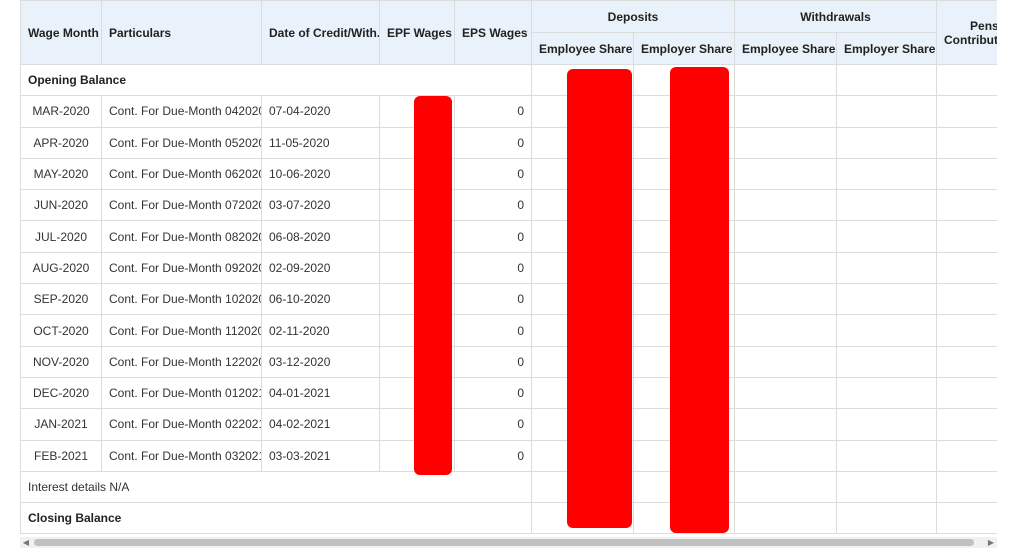 This screenshot has width=1024, height=548. What do you see at coordinates (61, 330) in the screenshot?
I see `cell-wage-month: OCT-2020` at bounding box center [61, 330].